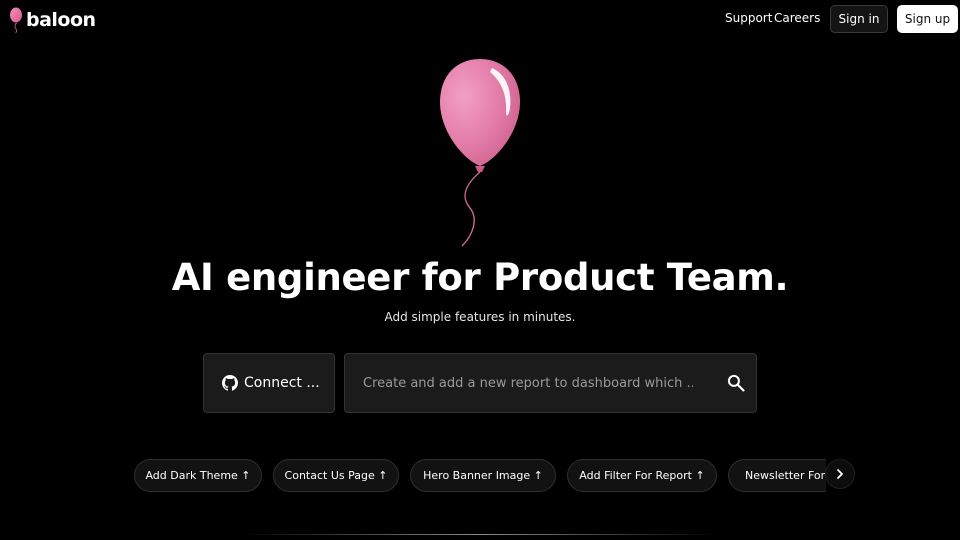  Describe the element at coordinates (736, 383) in the screenshot. I see `search-icon` at that location.